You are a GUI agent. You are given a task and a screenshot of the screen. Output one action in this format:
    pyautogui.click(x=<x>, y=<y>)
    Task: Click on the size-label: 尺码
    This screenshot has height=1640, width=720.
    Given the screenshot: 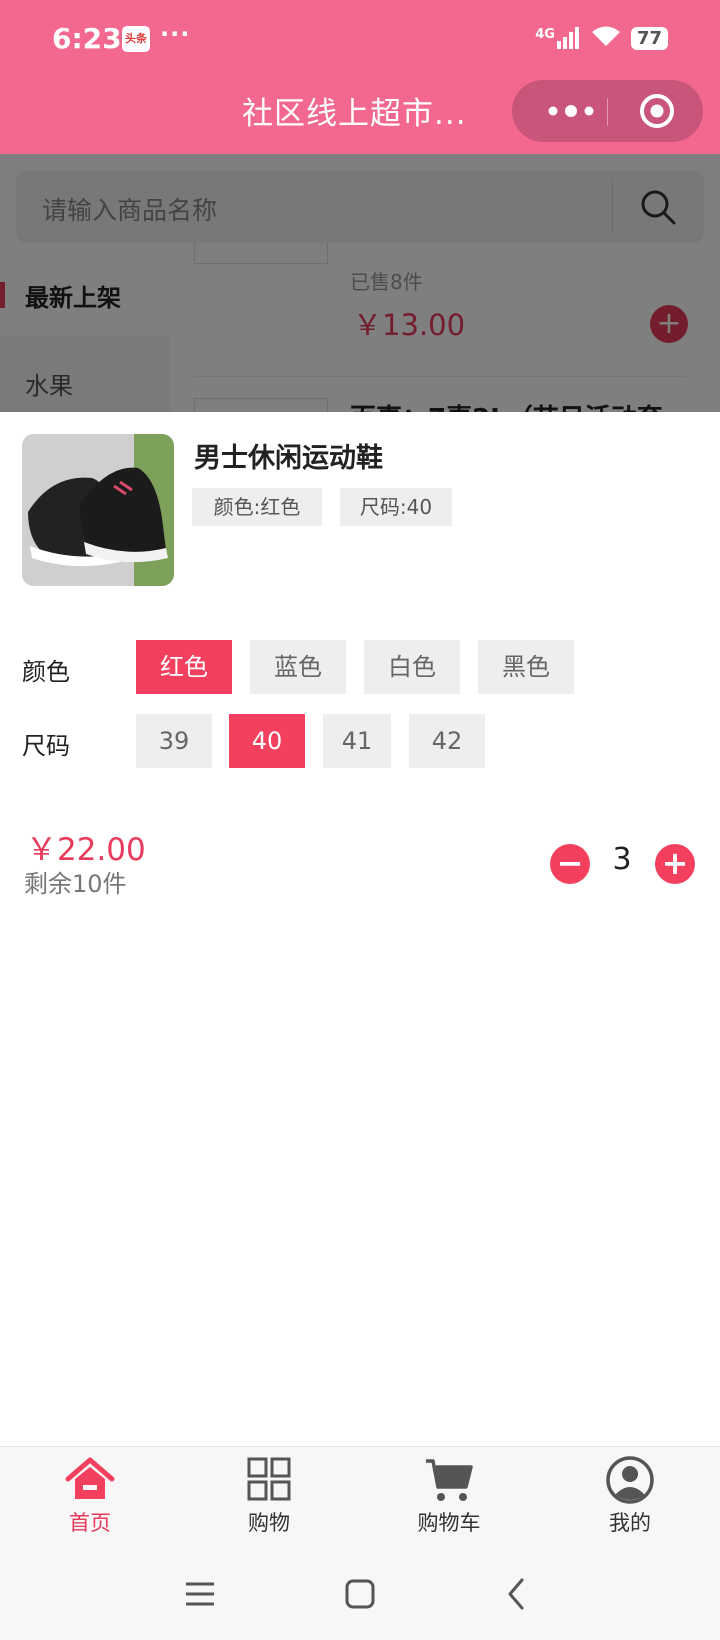 What is the action you would take?
    pyautogui.click(x=46, y=746)
    